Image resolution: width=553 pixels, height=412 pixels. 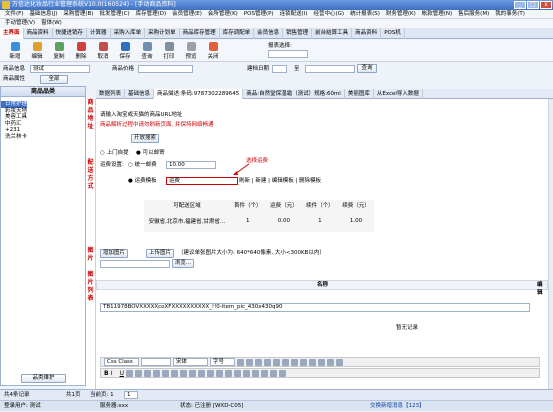 What do you see at coordinates (213, 51) in the screenshot?
I see `close-tool-button: 关闭` at bounding box center [213, 51].